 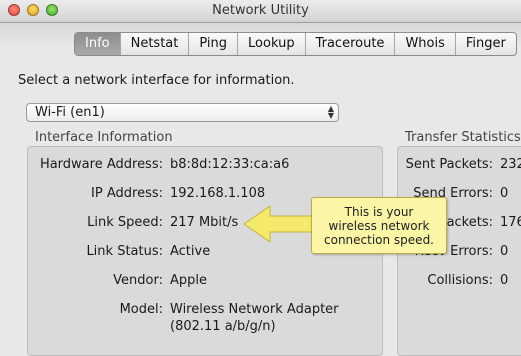 What do you see at coordinates (485, 44) in the screenshot?
I see `tab-finger: Finger` at bounding box center [485, 44].